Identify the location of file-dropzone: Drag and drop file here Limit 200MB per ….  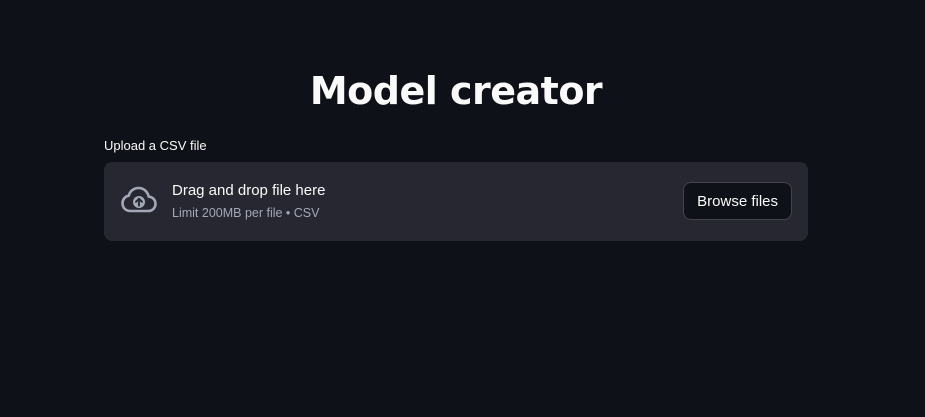
(456, 201).